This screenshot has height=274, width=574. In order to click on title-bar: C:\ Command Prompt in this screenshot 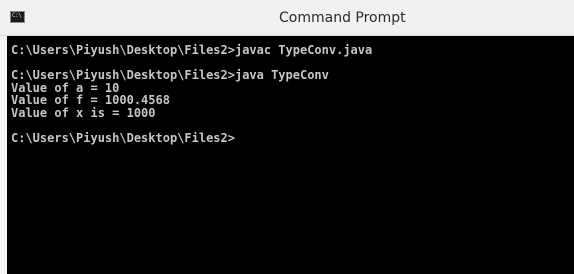, I will do `click(287, 18)`.